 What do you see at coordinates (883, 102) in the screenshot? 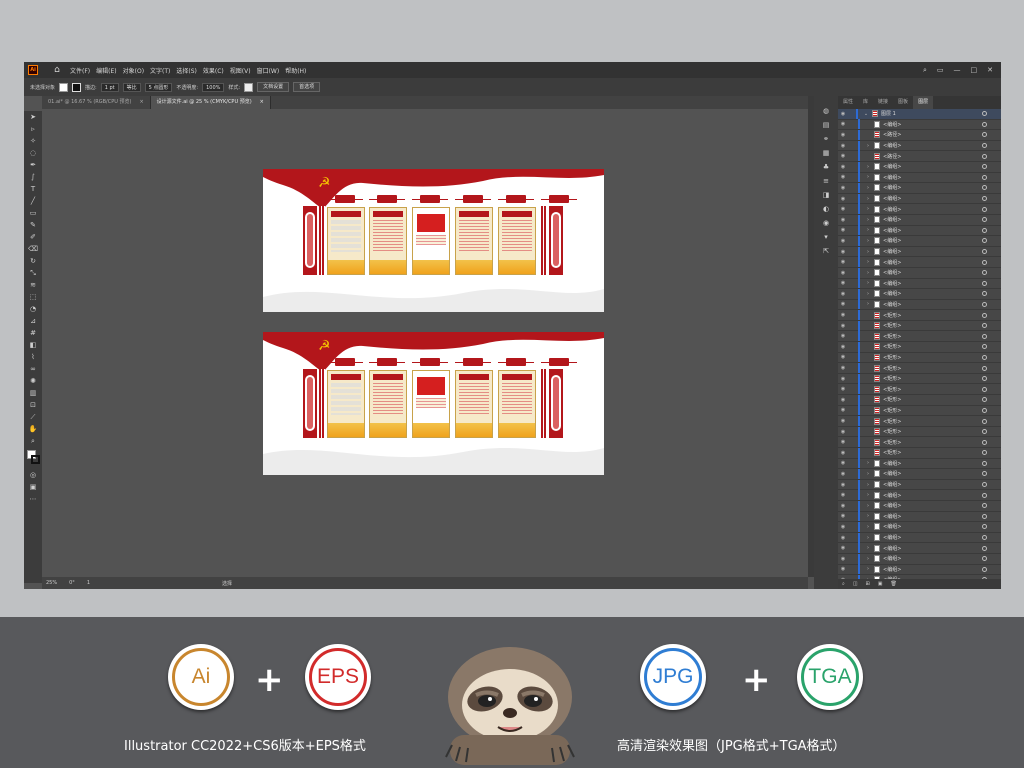
I see `tab-links: 链接` at bounding box center [883, 102].